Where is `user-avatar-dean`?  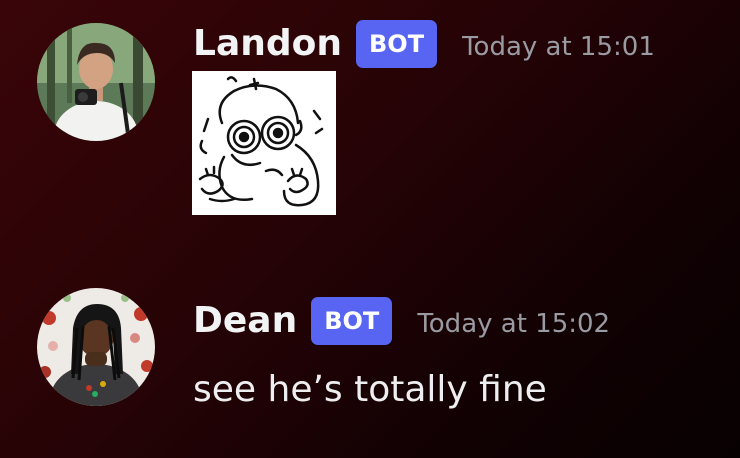
user-avatar-dean is located at coordinates (96, 347).